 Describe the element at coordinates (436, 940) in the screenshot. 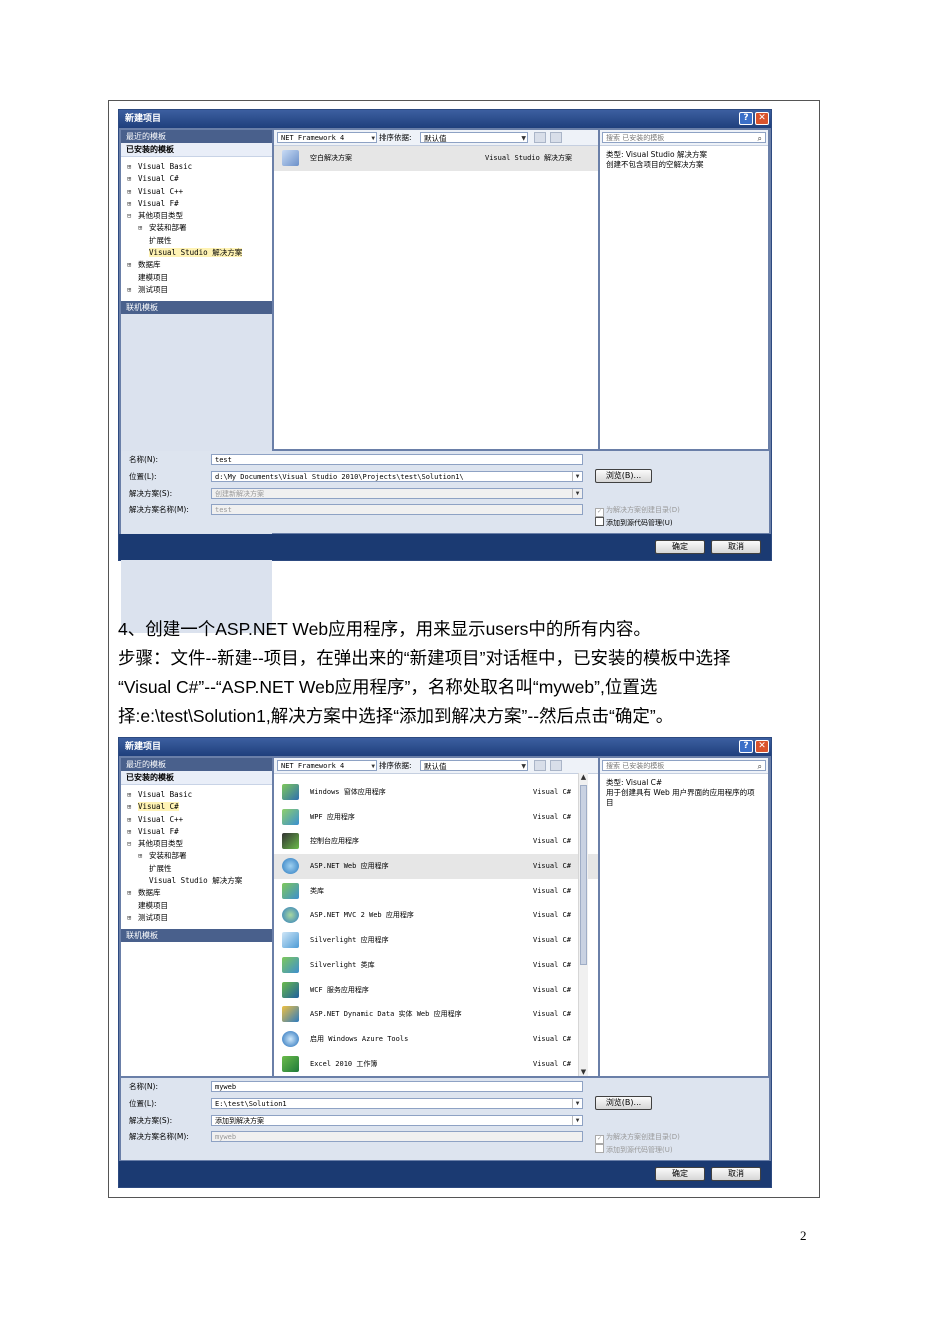

I see `list-item: Silverlight 应用程序 Visual C#` at that location.